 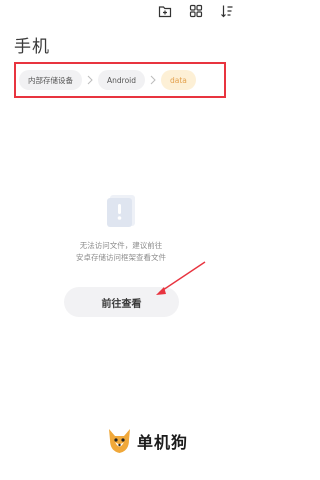 I want to click on page-title: 手机, so click(x=32, y=47).